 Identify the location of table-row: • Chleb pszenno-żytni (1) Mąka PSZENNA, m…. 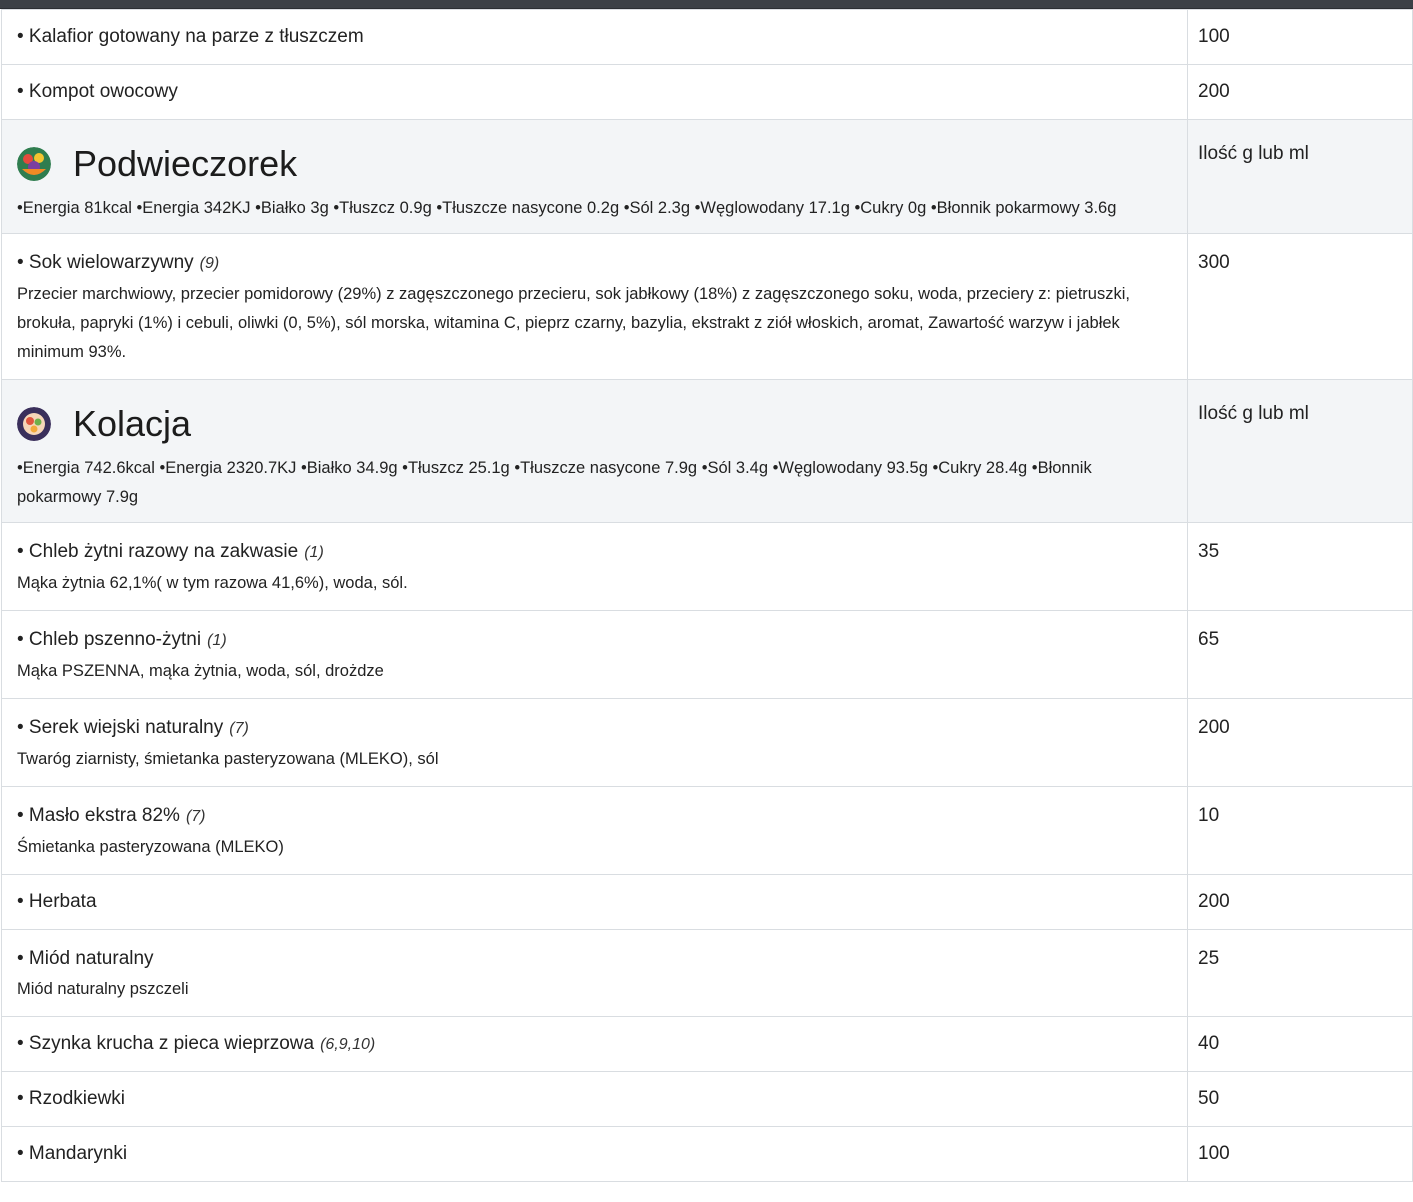
(707, 654).